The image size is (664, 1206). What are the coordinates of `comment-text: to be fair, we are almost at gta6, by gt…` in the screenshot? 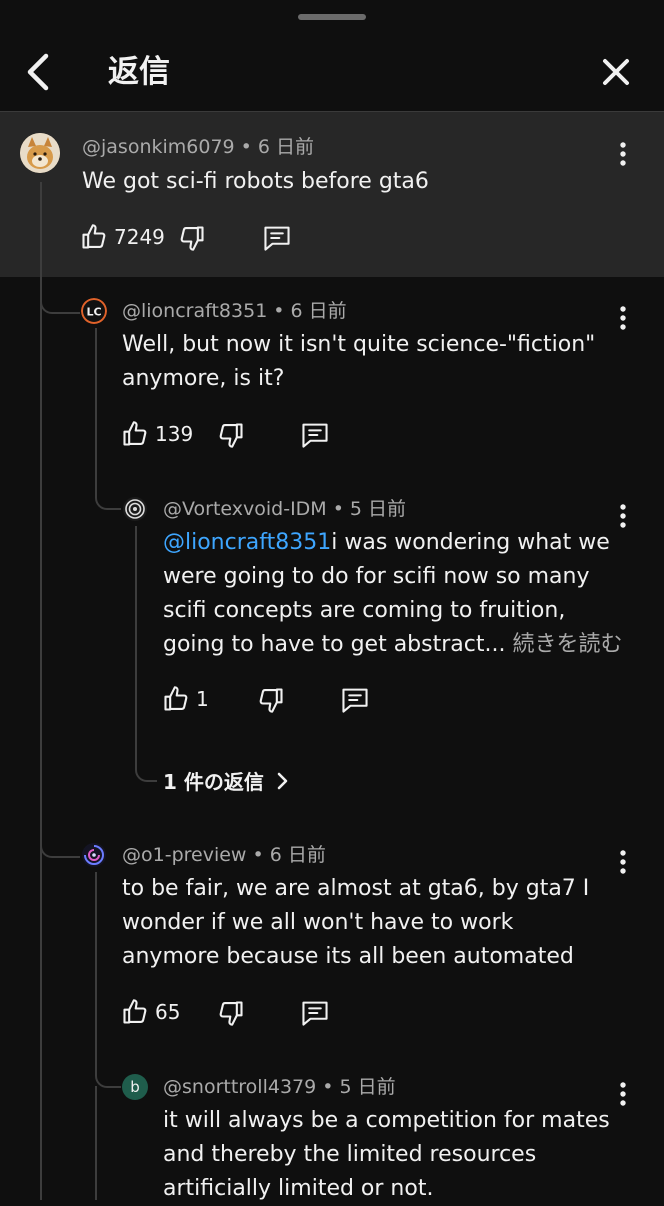 It's located at (356, 922).